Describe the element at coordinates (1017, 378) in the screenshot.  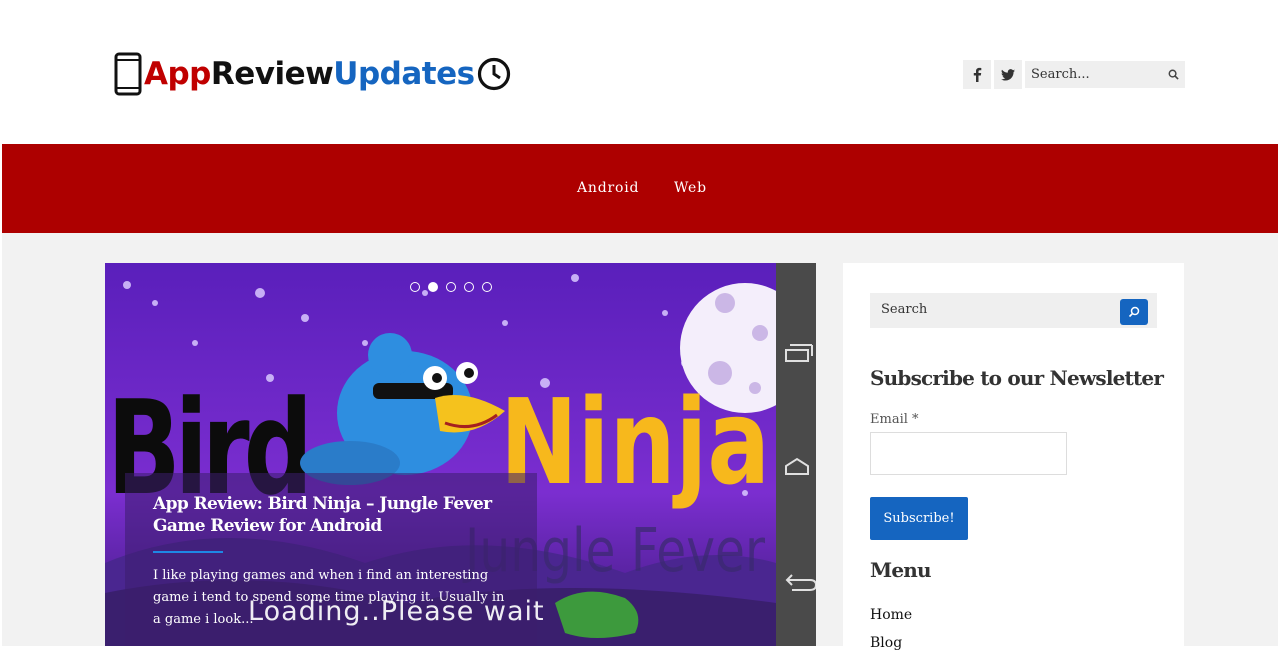
I see `newsletter-heading: Subscribe to our Newsletter` at that location.